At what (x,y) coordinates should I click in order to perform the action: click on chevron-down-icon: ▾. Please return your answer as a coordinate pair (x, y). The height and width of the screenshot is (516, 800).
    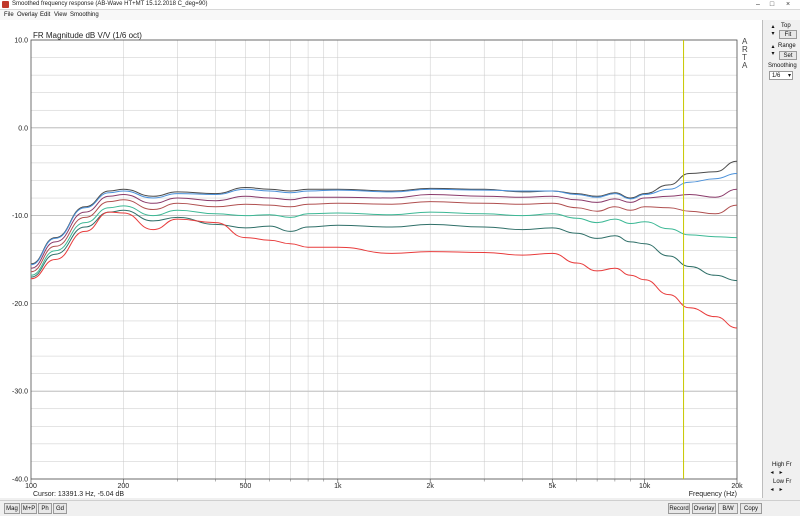
    Looking at the image, I should click on (789, 76).